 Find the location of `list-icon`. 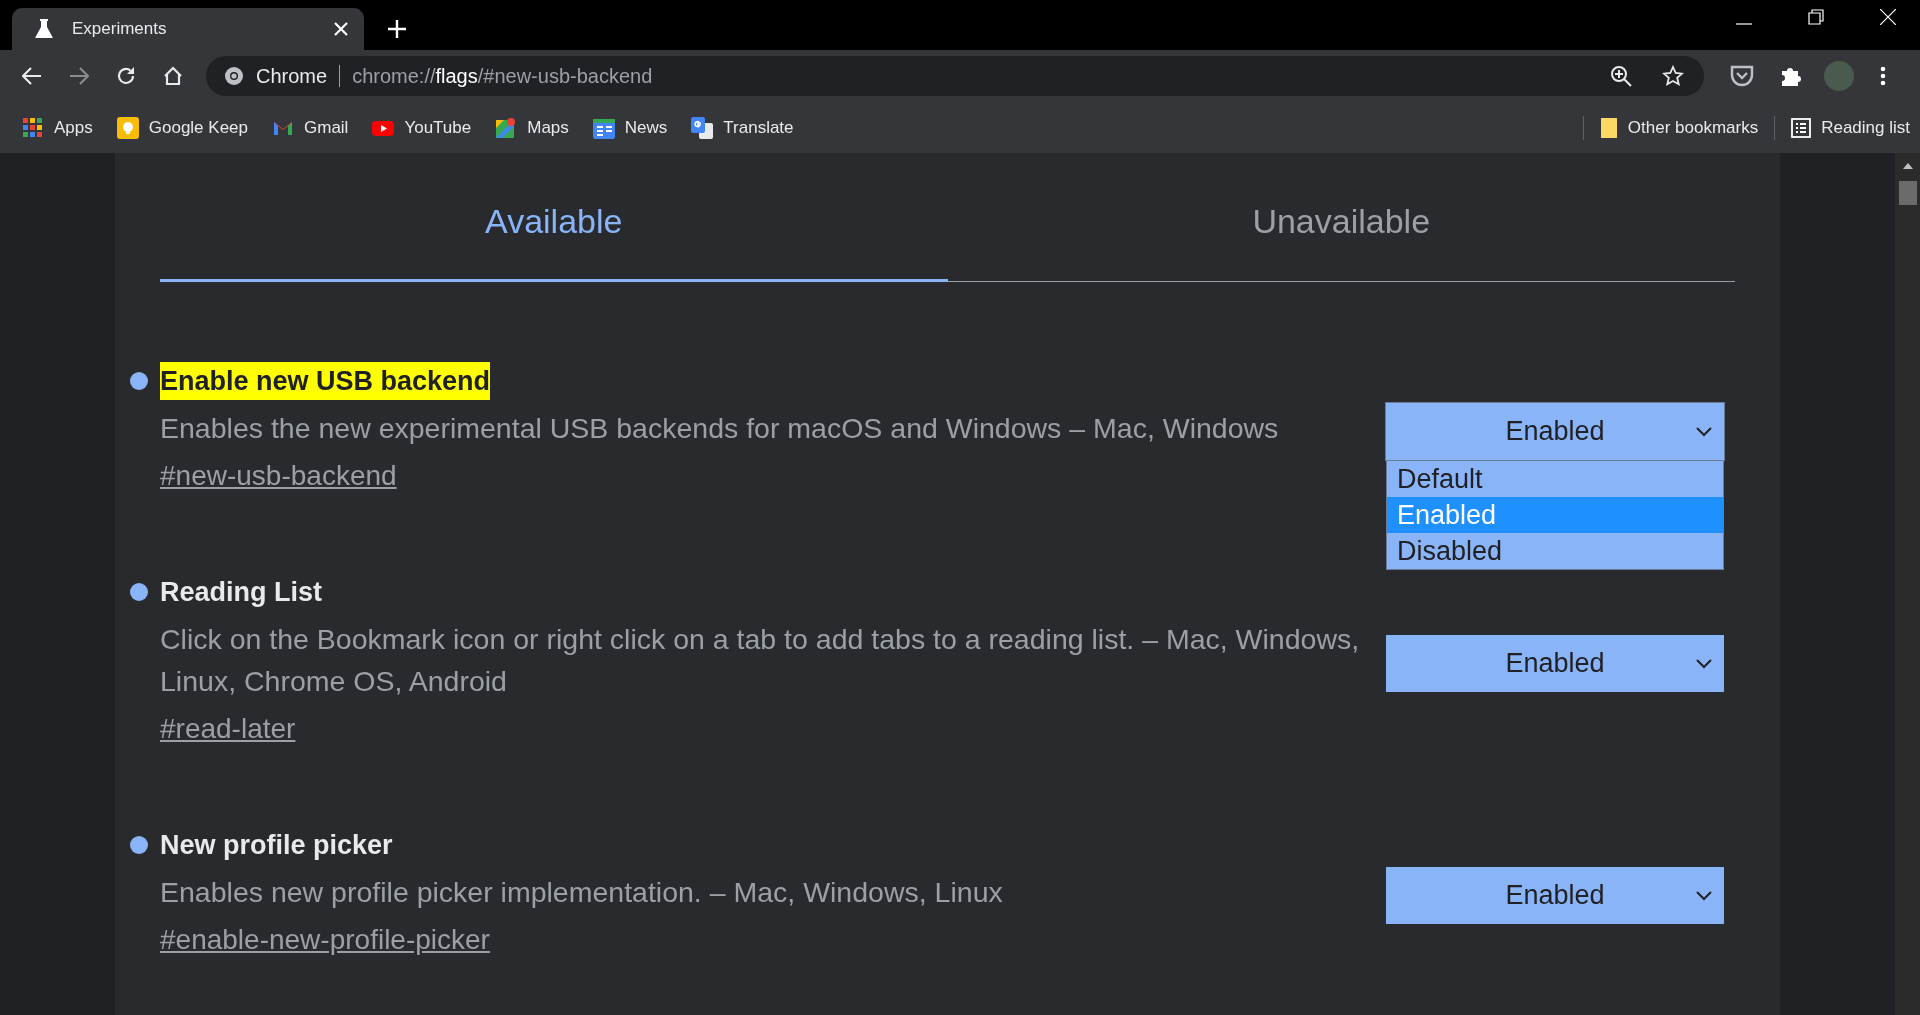

list-icon is located at coordinates (1801, 127).